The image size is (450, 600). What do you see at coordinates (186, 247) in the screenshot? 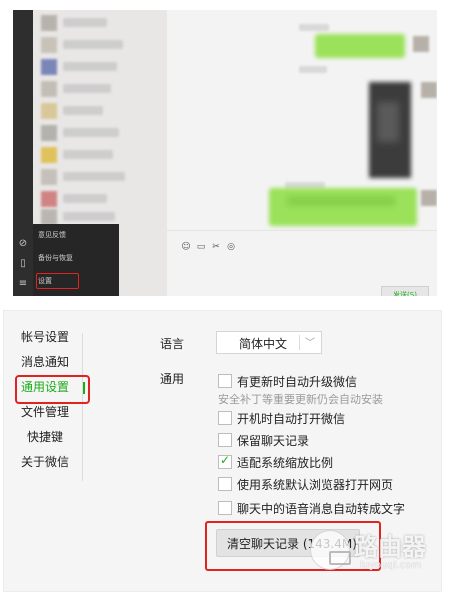
I see `emoji-icon: ☺` at bounding box center [186, 247].